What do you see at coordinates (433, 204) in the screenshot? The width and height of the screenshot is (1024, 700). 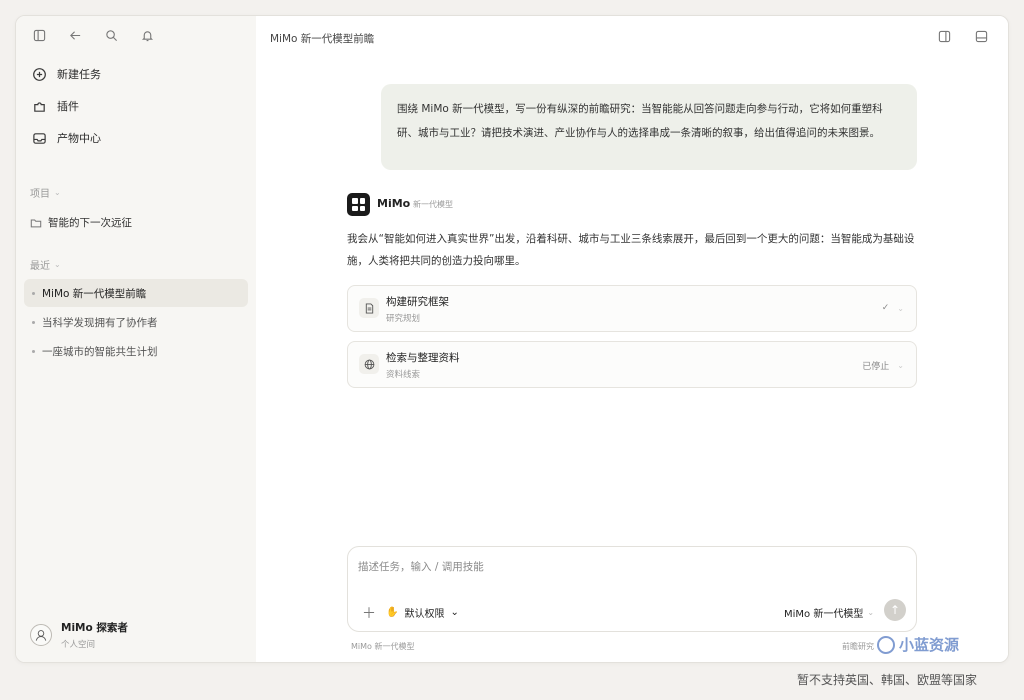 I see `assistant-model-tag: 新一代模型` at bounding box center [433, 204].